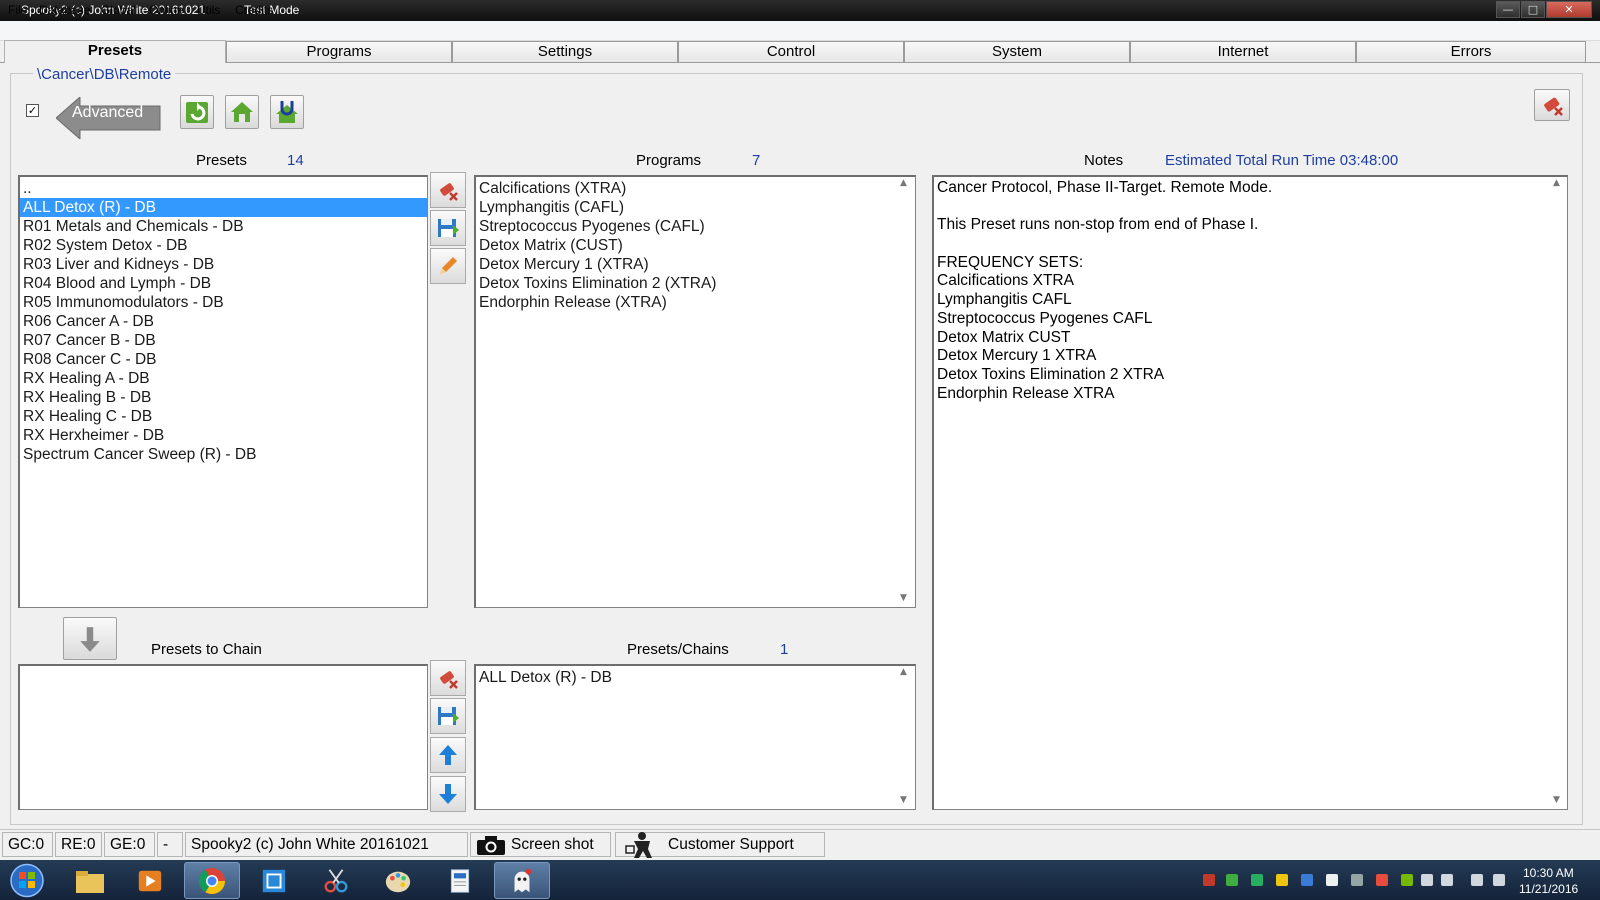  What do you see at coordinates (695, 245) in the screenshot?
I see `list-item: Detox Matrix (CUST)` at bounding box center [695, 245].